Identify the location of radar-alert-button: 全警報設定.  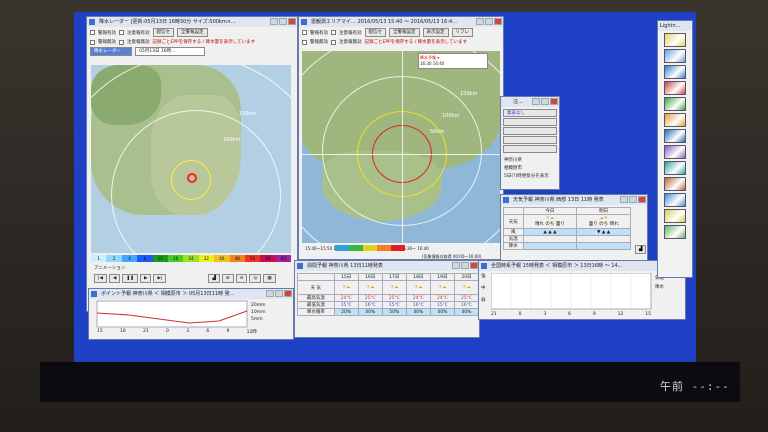
(192, 32).